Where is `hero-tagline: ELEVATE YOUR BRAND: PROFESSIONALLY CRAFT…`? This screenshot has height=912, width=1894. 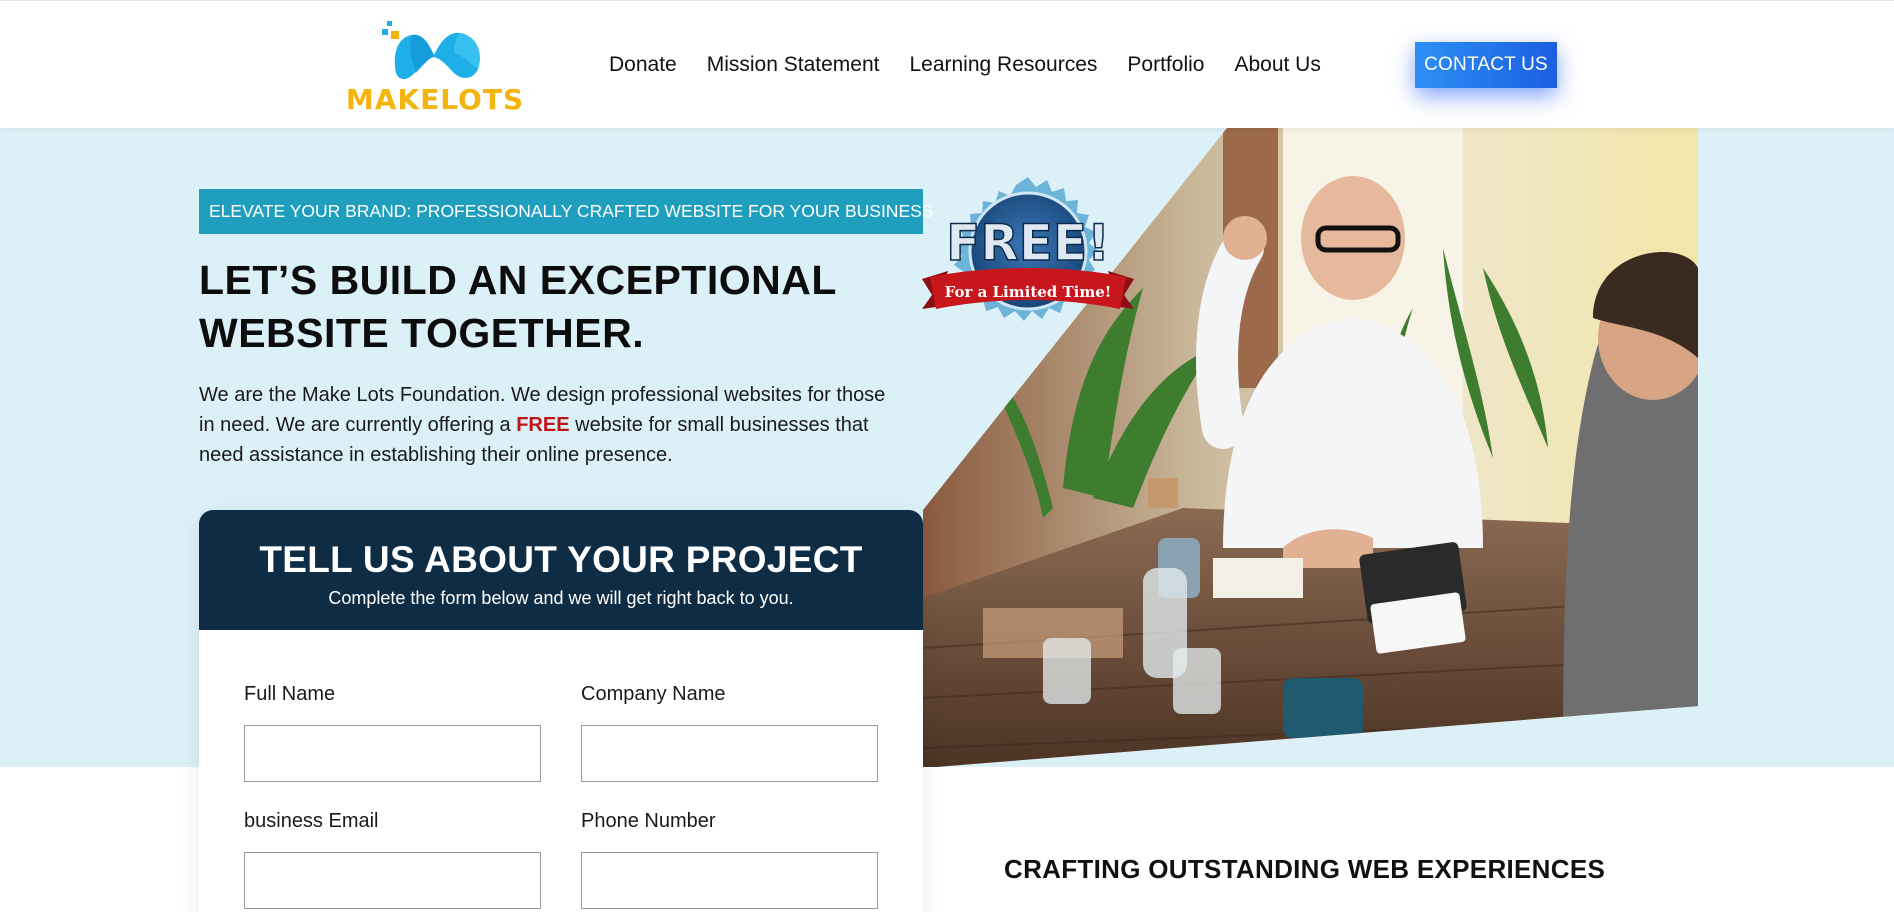 hero-tagline: ELEVATE YOUR BRAND: PROFESSIONALLY CRAFT… is located at coordinates (566, 211).